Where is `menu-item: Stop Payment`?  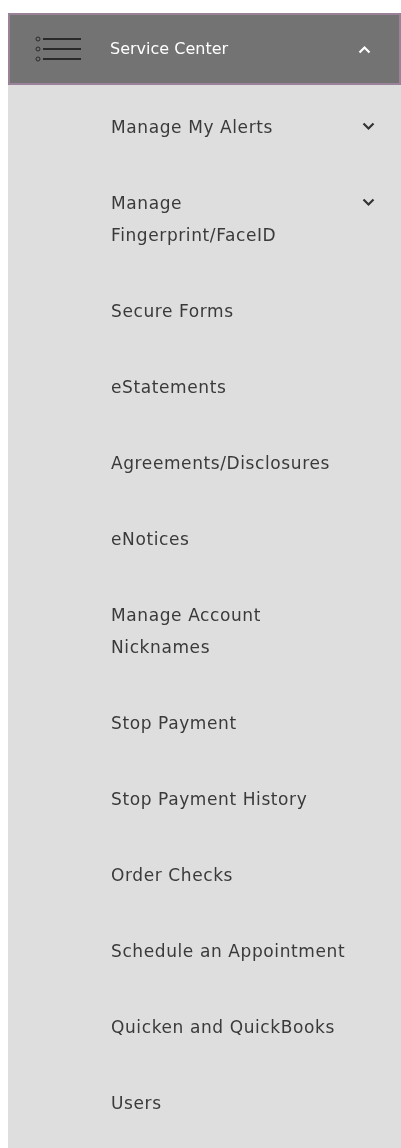 menu-item: Stop Payment is located at coordinates (230, 723).